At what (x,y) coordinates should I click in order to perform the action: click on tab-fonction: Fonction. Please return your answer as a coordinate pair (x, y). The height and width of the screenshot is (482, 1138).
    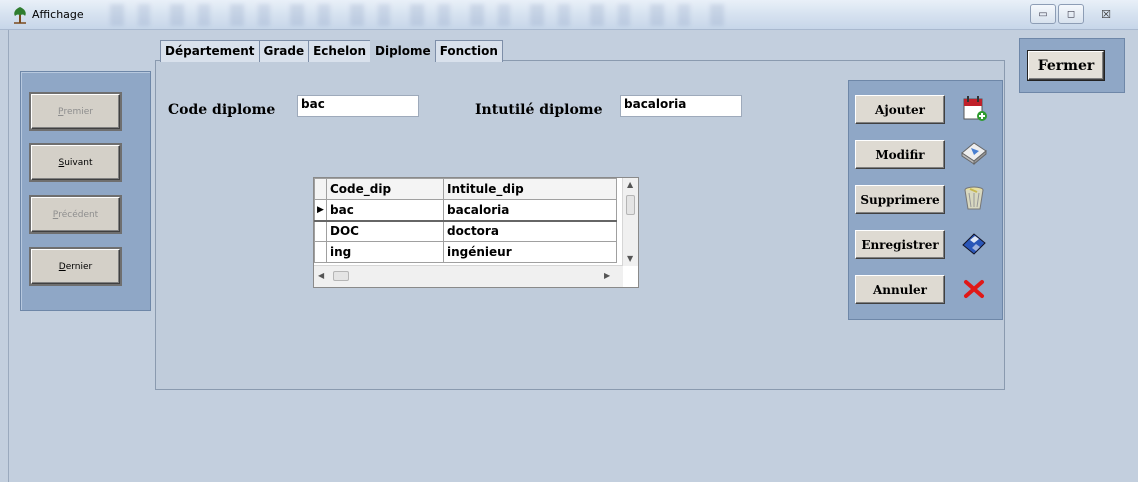
    Looking at the image, I should click on (468, 51).